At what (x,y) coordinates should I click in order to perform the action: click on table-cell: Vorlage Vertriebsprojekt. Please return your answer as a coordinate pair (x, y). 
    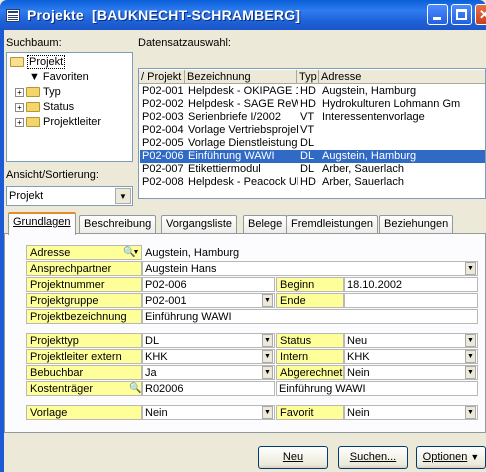
    Looking at the image, I should click on (243, 130).